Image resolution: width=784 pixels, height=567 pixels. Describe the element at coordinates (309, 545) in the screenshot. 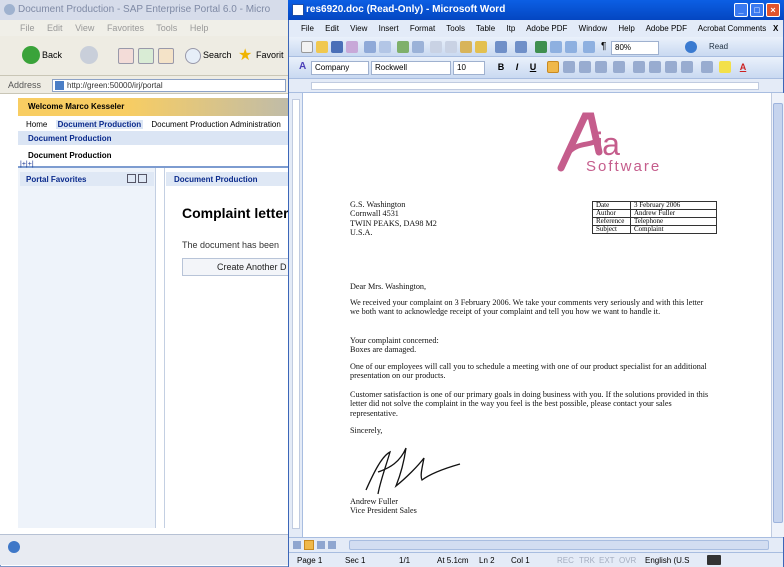

I see `print-layout-icon` at that location.